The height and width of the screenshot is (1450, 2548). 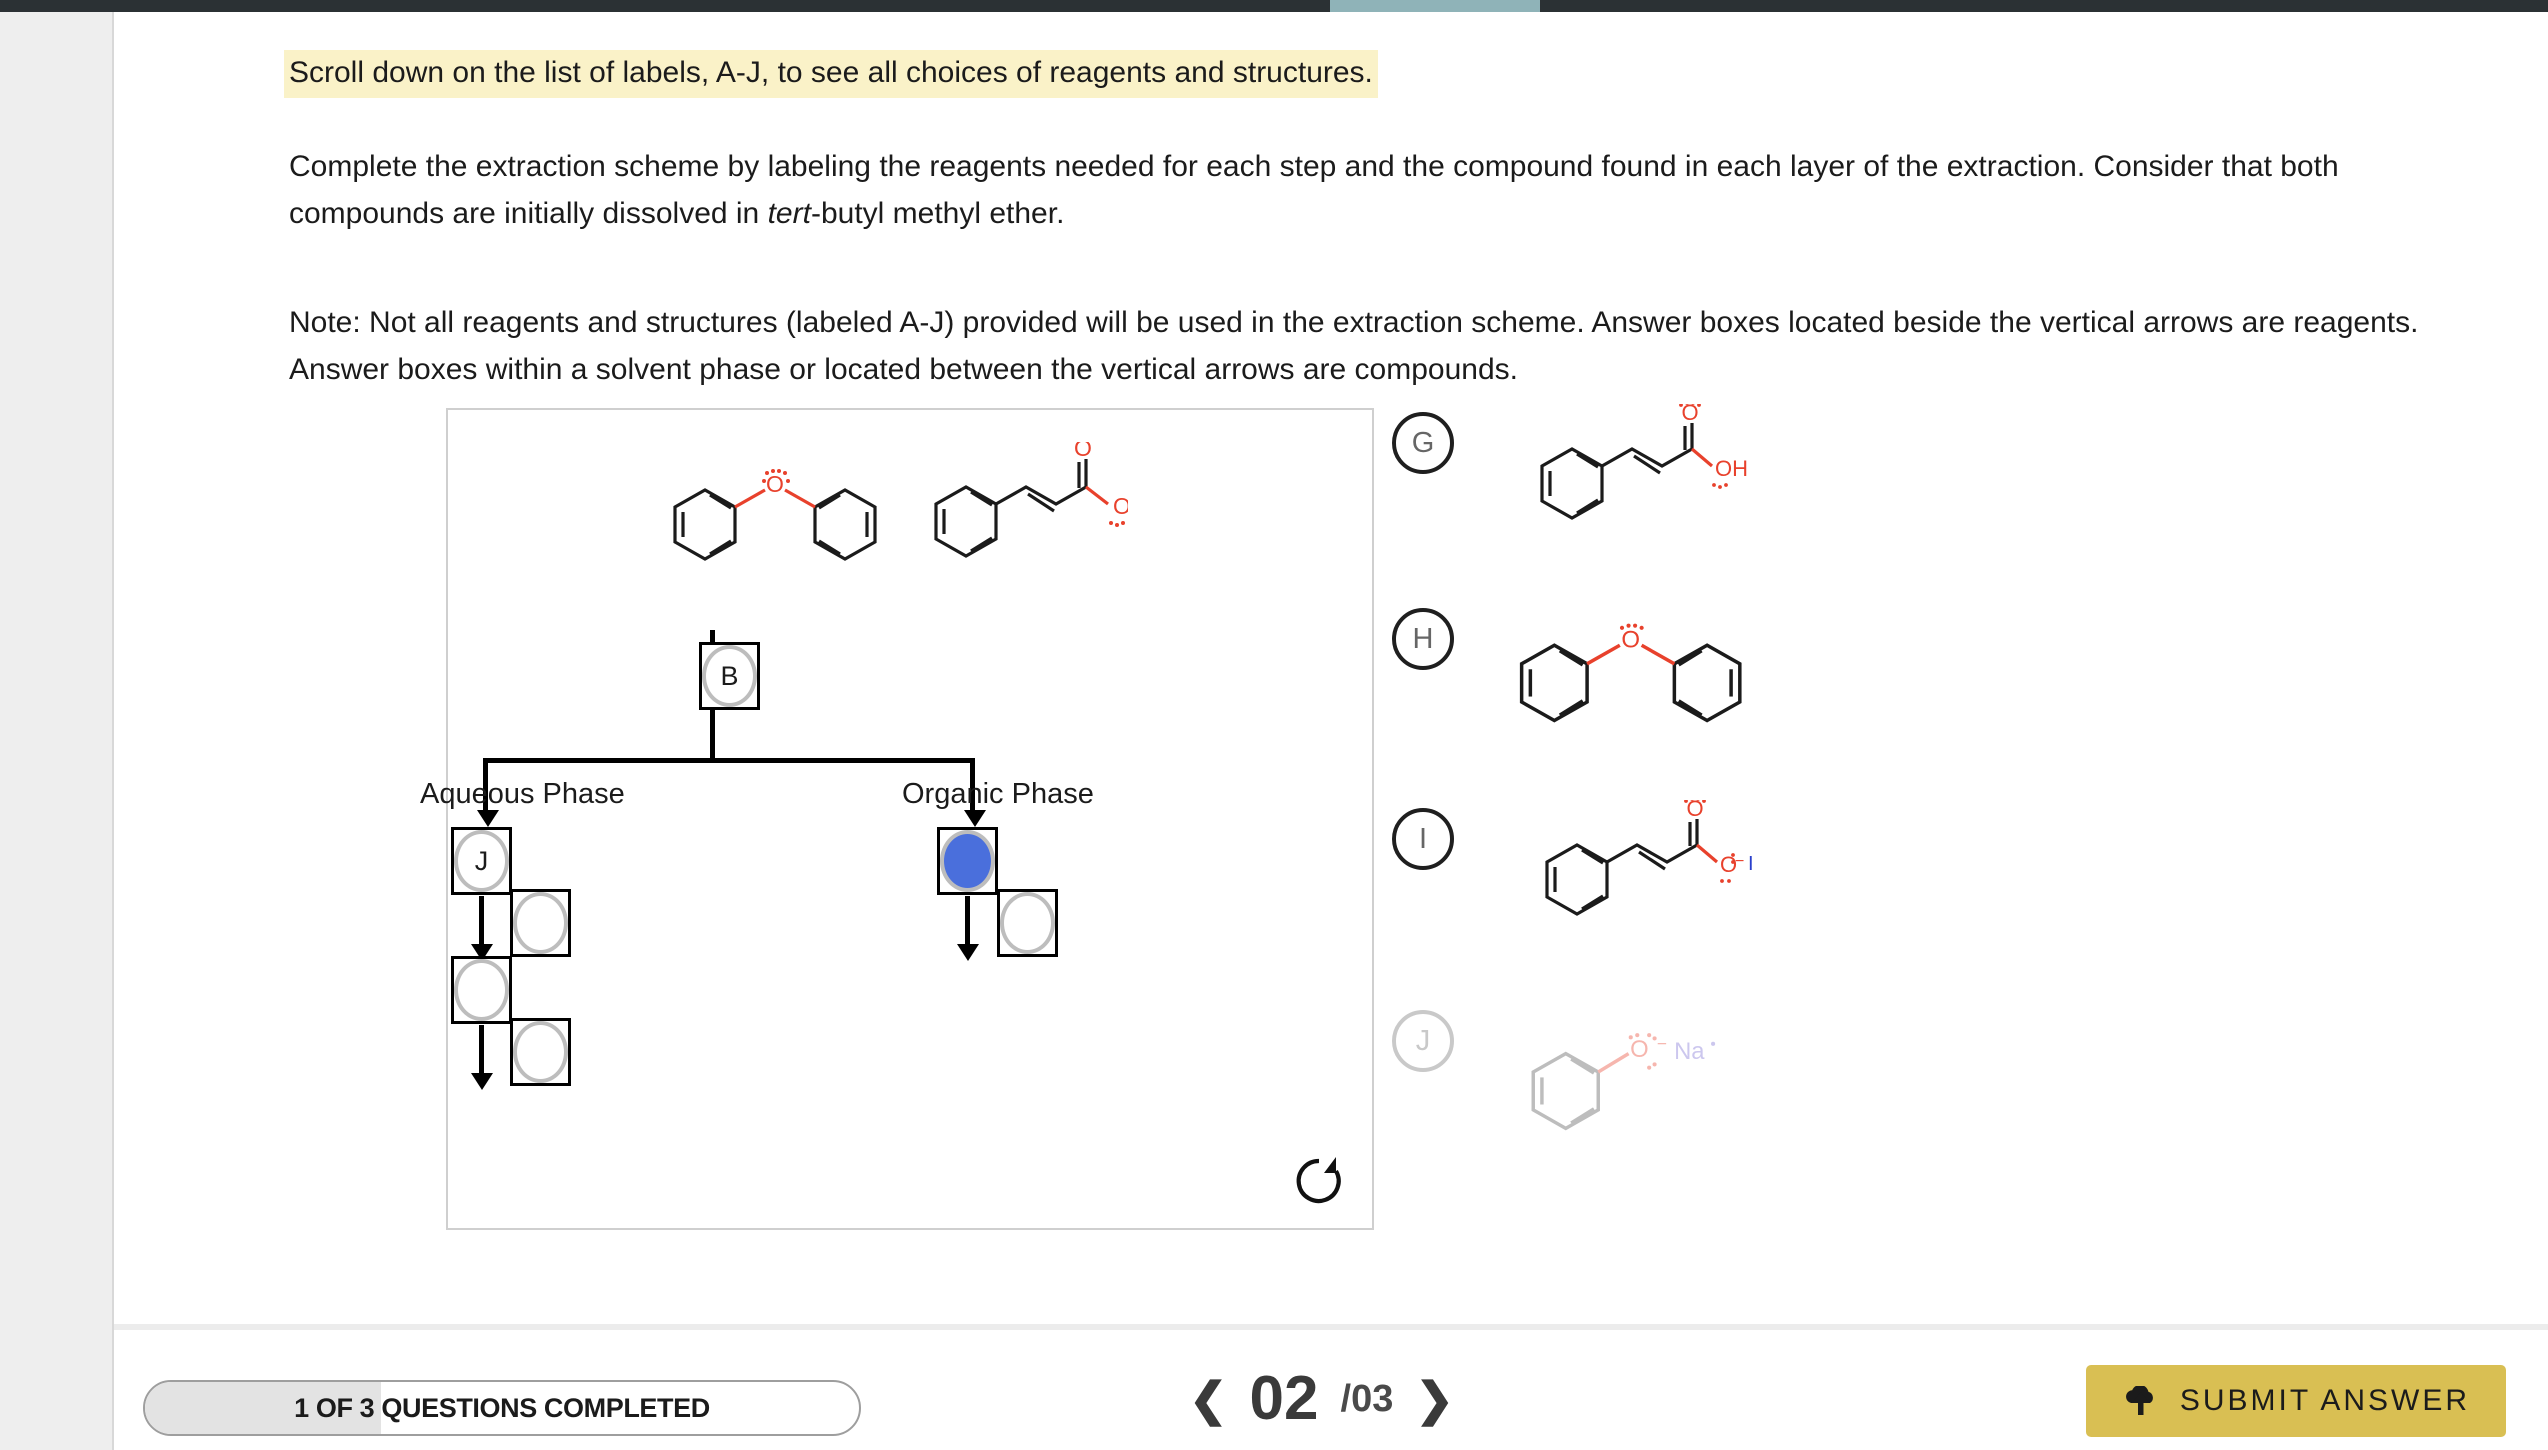 What do you see at coordinates (1284, 1398) in the screenshot?
I see `pager-current-page: 02` at bounding box center [1284, 1398].